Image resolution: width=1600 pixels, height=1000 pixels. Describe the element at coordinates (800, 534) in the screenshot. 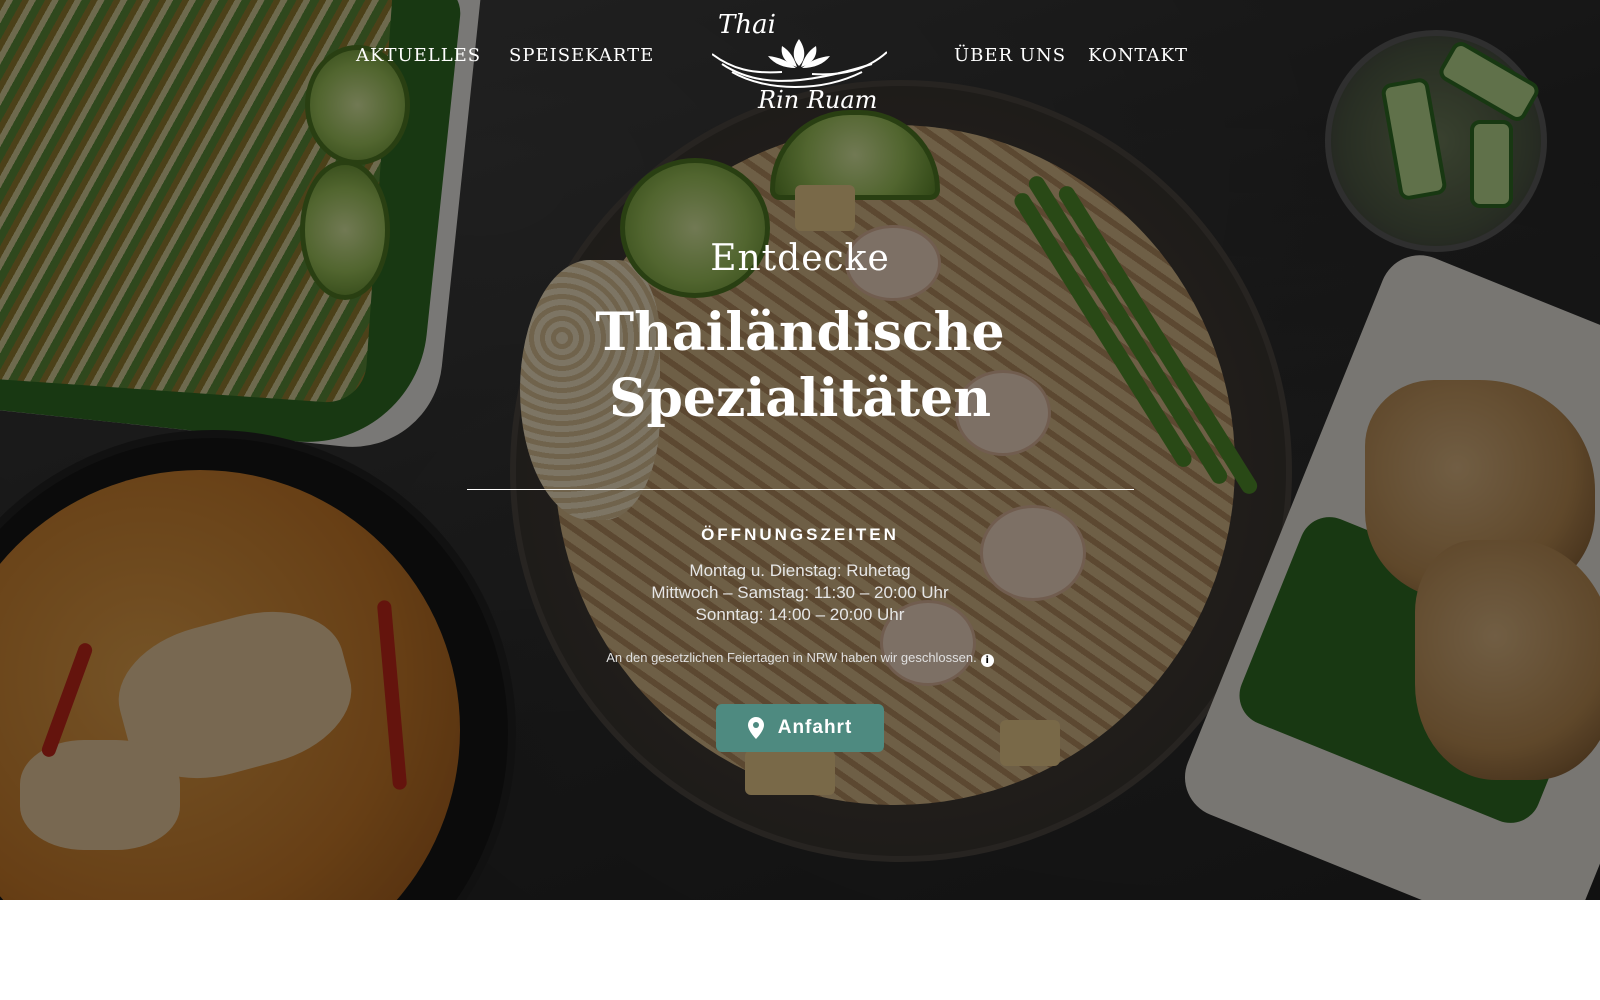

I see `opening-hours-title: ÖFFNUNGSZEITEN` at that location.